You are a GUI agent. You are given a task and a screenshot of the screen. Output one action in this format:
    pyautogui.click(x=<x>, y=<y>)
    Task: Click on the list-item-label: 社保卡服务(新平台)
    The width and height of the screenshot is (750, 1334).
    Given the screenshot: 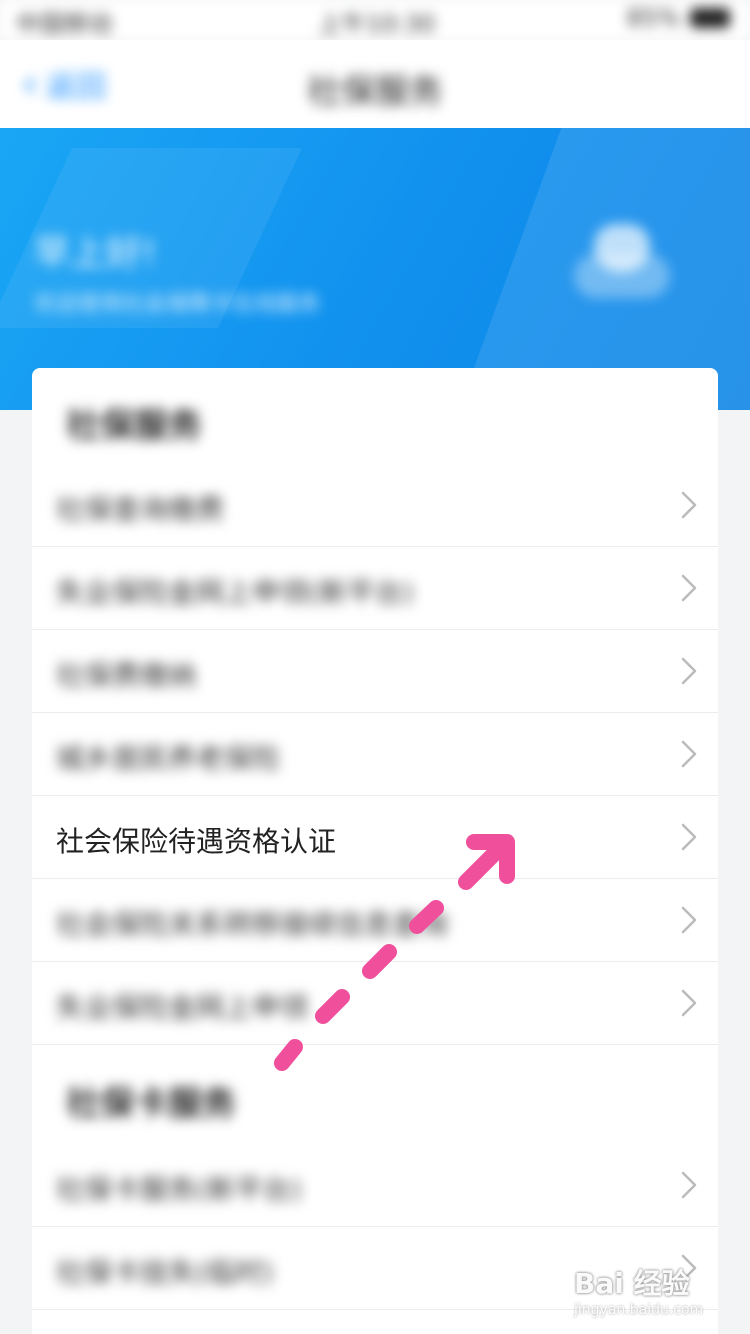 What is the action you would take?
    pyautogui.click(x=179, y=1189)
    